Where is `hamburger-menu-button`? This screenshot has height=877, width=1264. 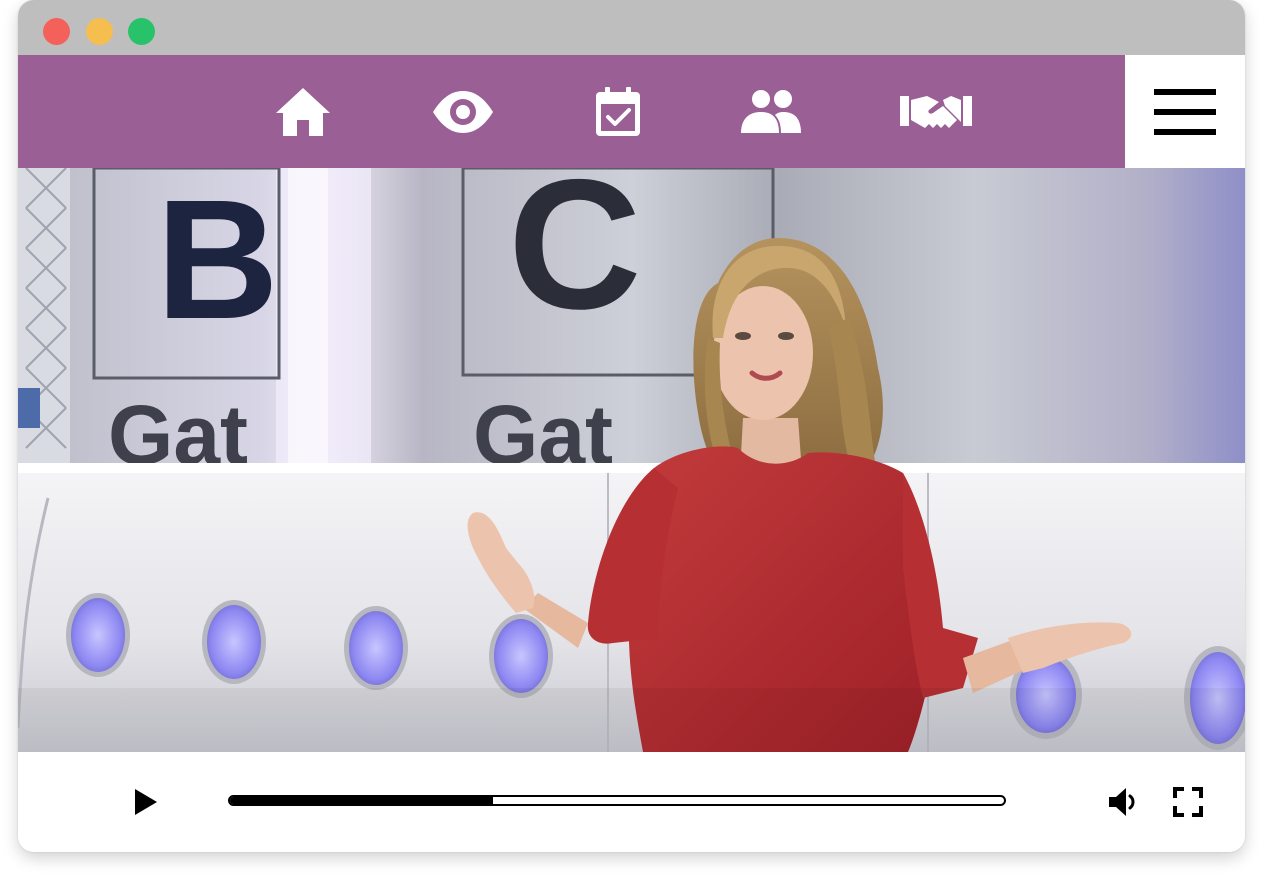
hamburger-menu-button is located at coordinates (1185, 111).